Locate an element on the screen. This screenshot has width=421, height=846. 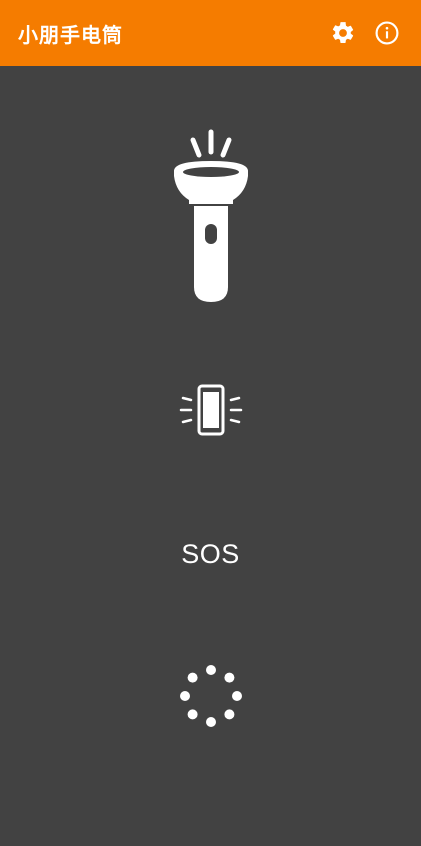
dotted-circle-icon is located at coordinates (210, 696).